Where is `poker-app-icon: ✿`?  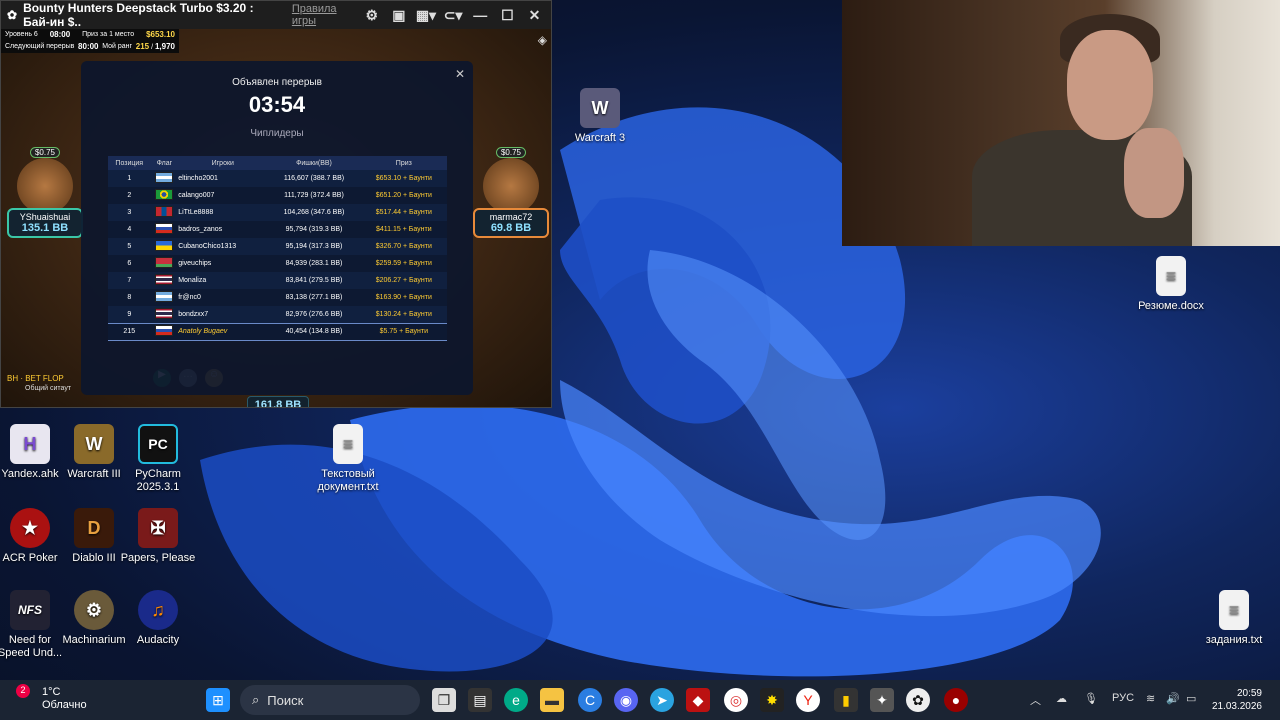
poker-app-icon: ✿ is located at coordinates (918, 700).